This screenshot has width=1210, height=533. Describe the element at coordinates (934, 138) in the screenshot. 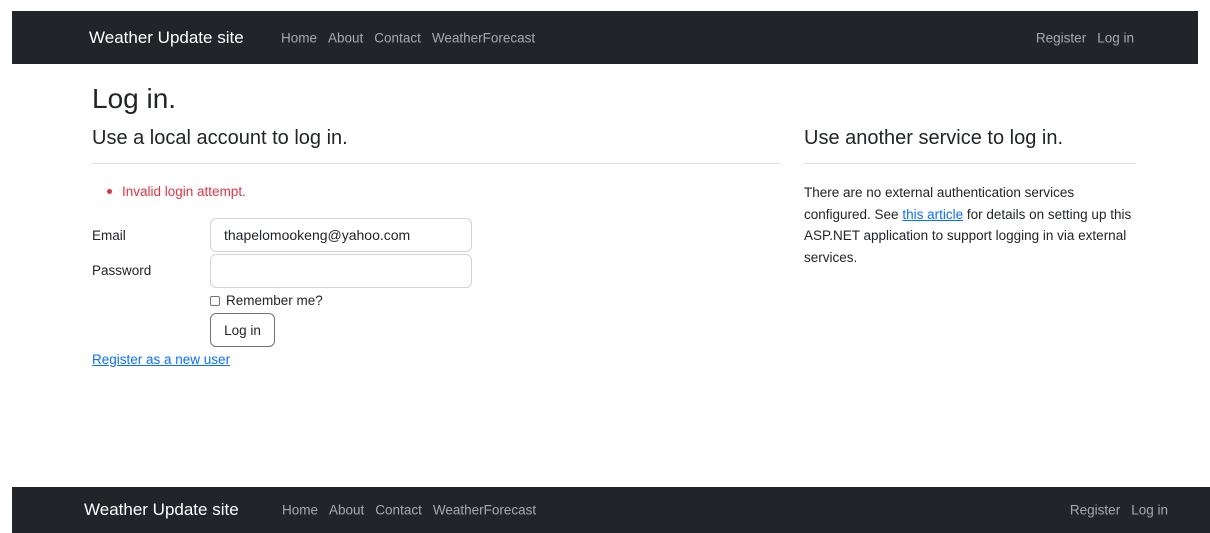

I see `external-login-heading: Use another service to log in.` at that location.